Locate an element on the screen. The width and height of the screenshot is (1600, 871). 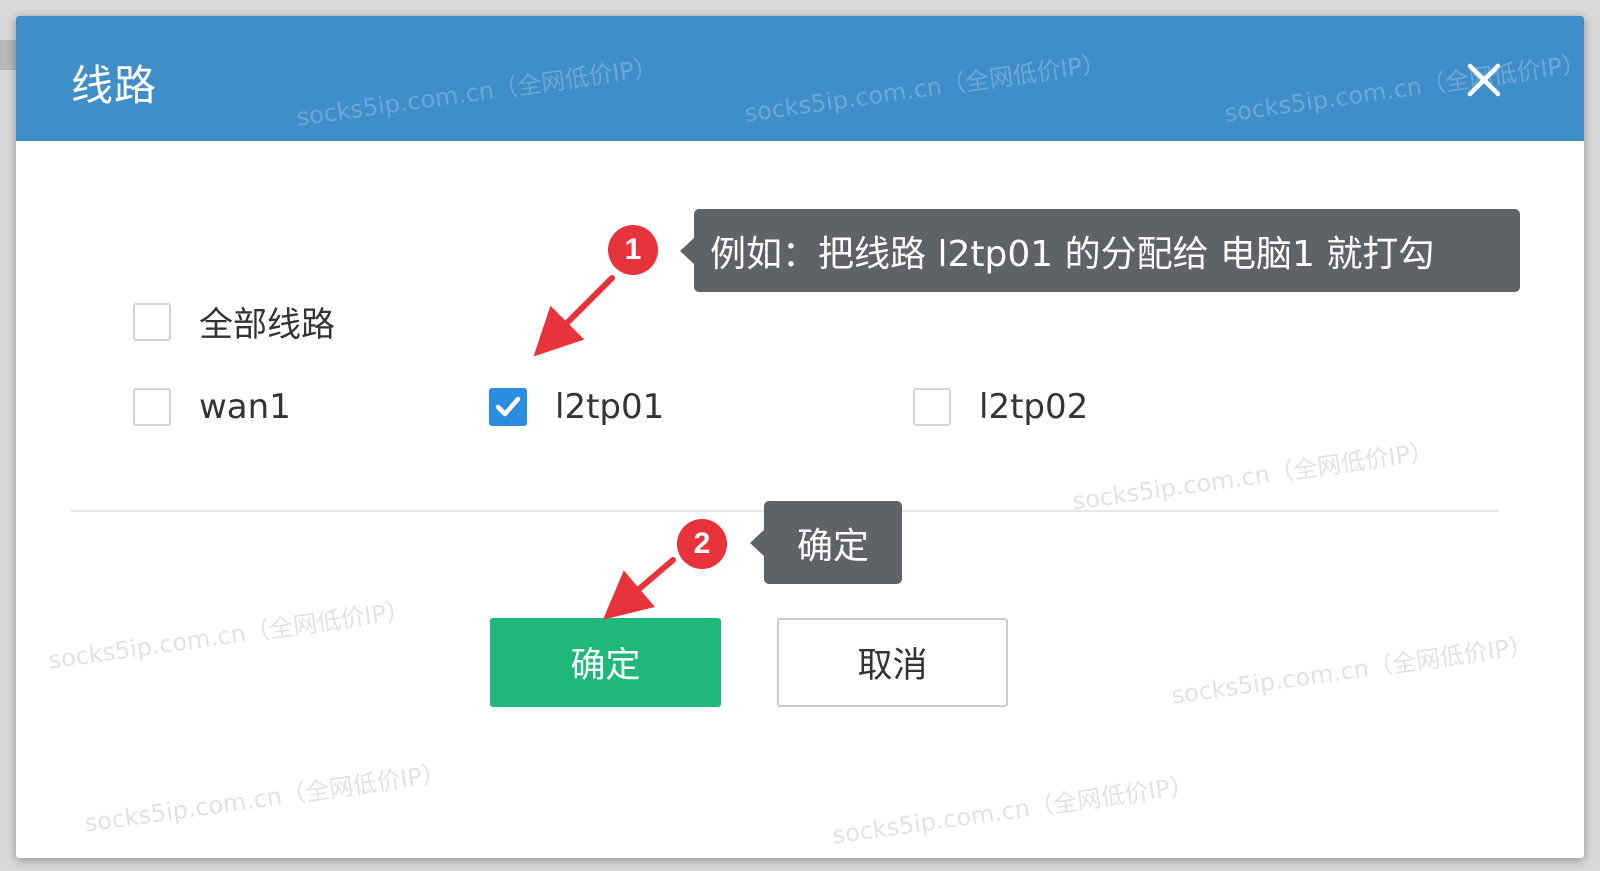
step-2-tooltip: 确定 is located at coordinates (826, 542).